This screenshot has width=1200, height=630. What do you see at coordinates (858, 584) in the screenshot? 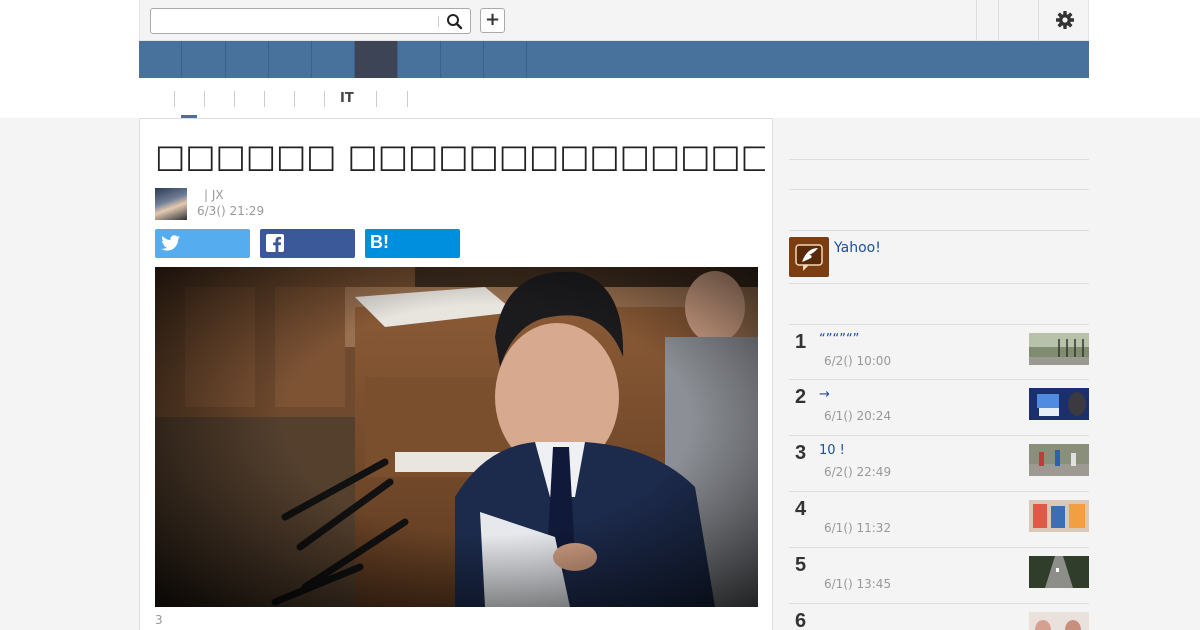
I see `rank-date: 6/1() 13:45` at bounding box center [858, 584].